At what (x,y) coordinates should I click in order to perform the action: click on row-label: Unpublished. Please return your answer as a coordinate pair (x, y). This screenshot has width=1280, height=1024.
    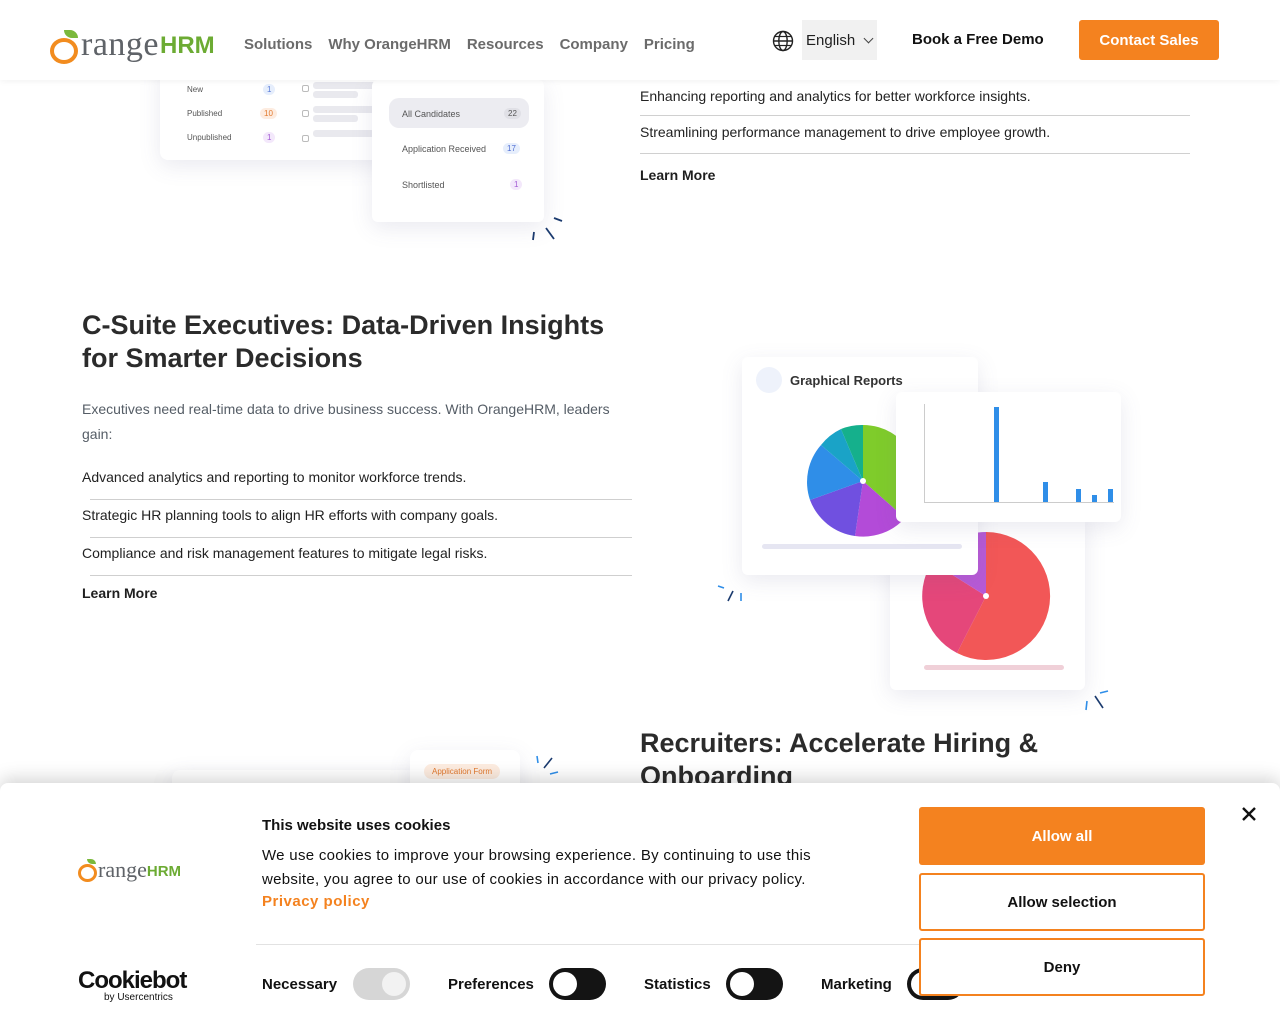
    Looking at the image, I should click on (209, 137).